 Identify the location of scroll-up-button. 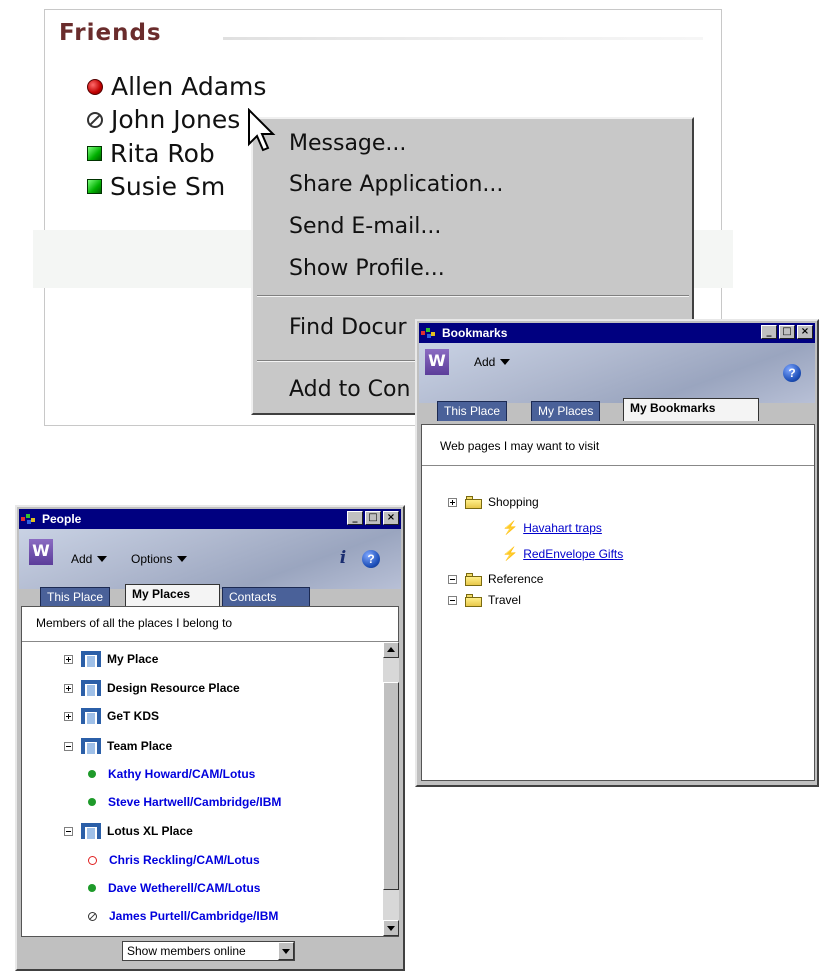
(391, 650).